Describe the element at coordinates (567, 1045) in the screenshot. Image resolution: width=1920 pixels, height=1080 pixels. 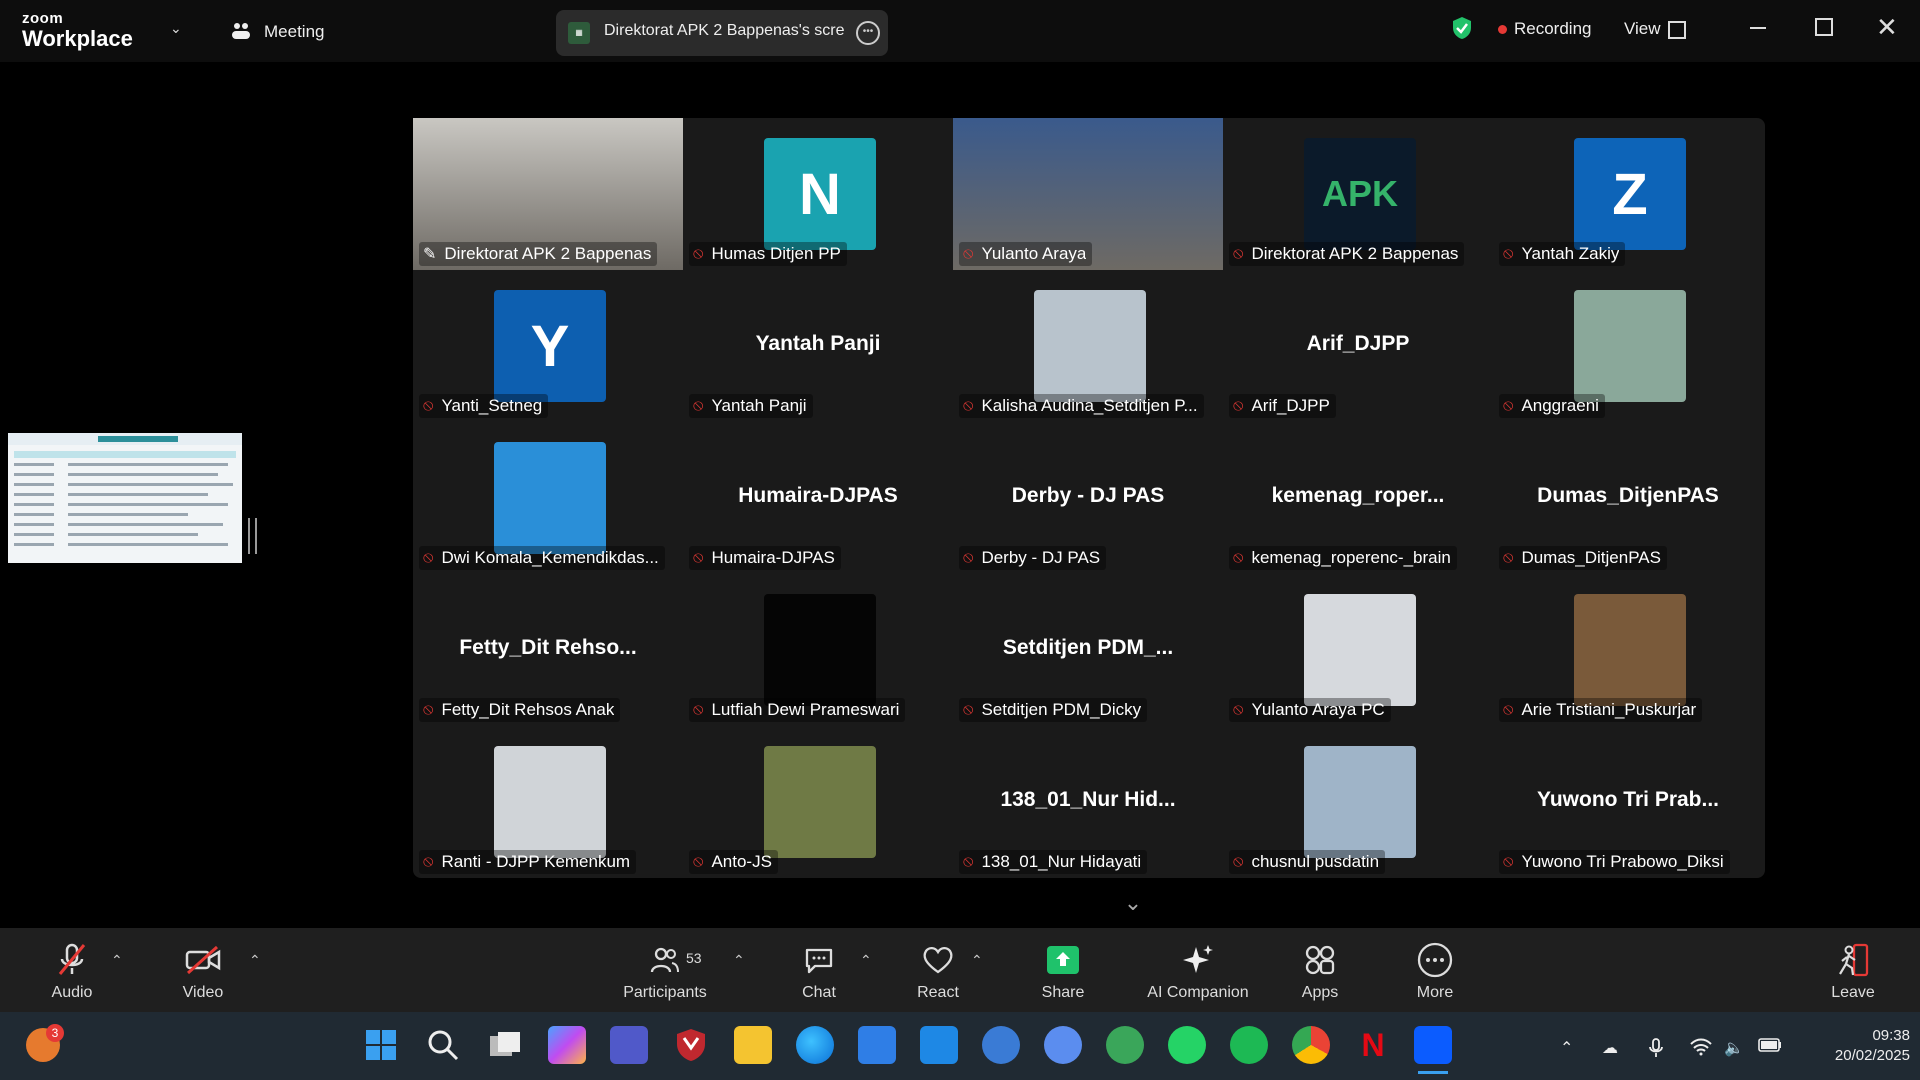
I see `copilot-icon` at that location.